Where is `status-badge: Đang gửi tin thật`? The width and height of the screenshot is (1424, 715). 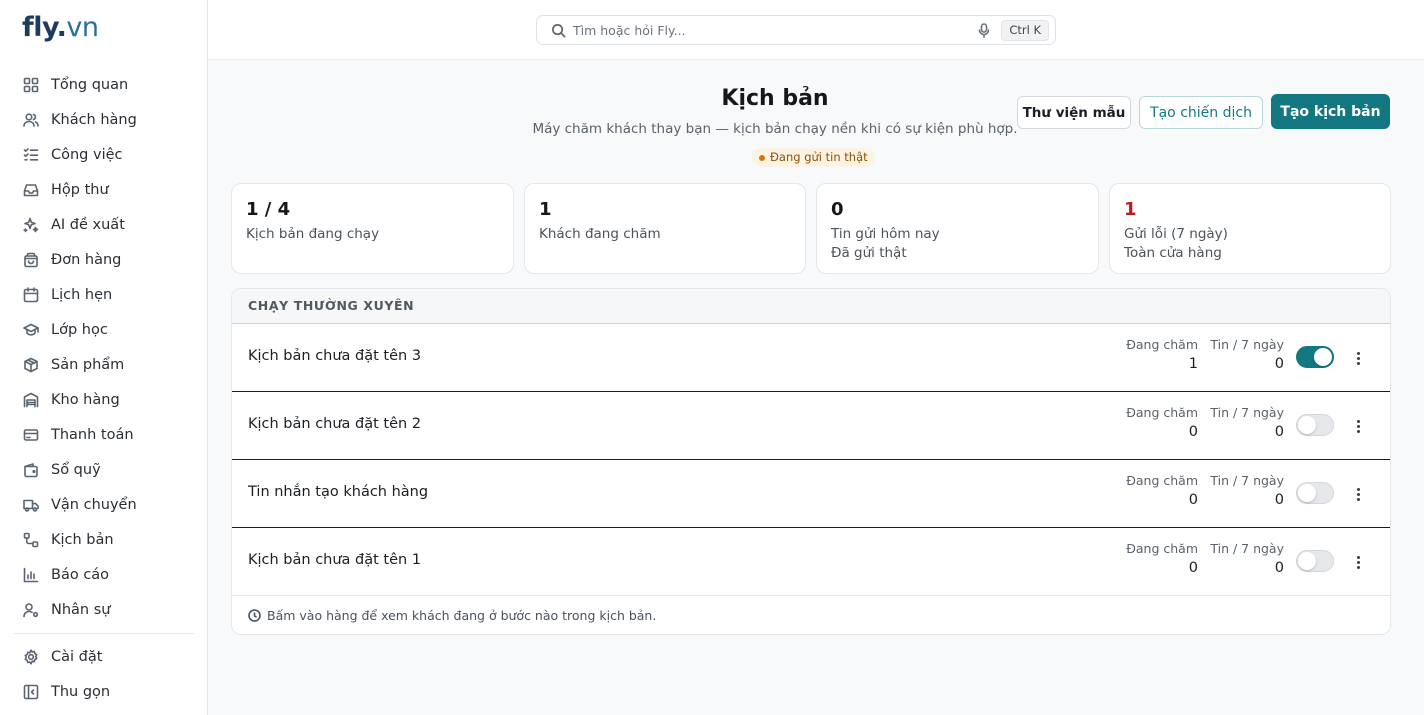 status-badge: Đang gửi tin thật is located at coordinates (813, 157).